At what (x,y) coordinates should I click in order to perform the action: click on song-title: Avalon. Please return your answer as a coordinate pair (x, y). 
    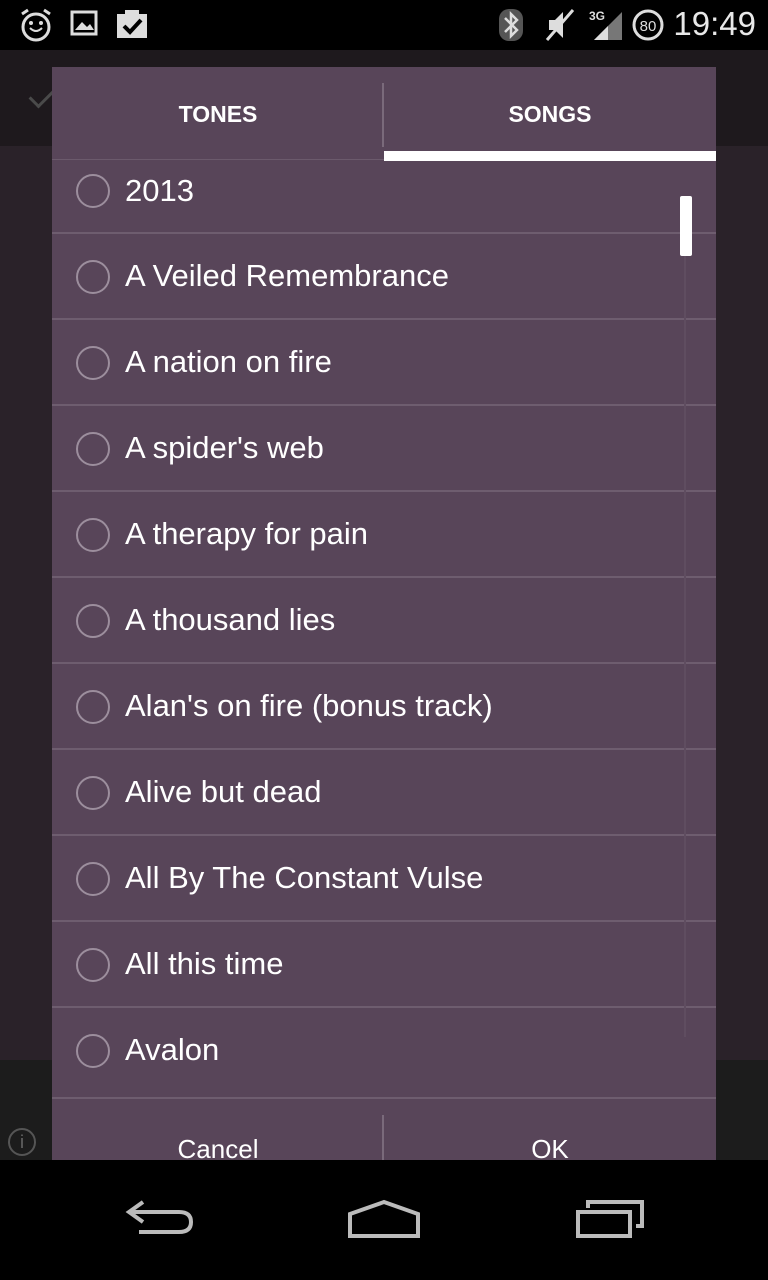
    Looking at the image, I should click on (172, 1049).